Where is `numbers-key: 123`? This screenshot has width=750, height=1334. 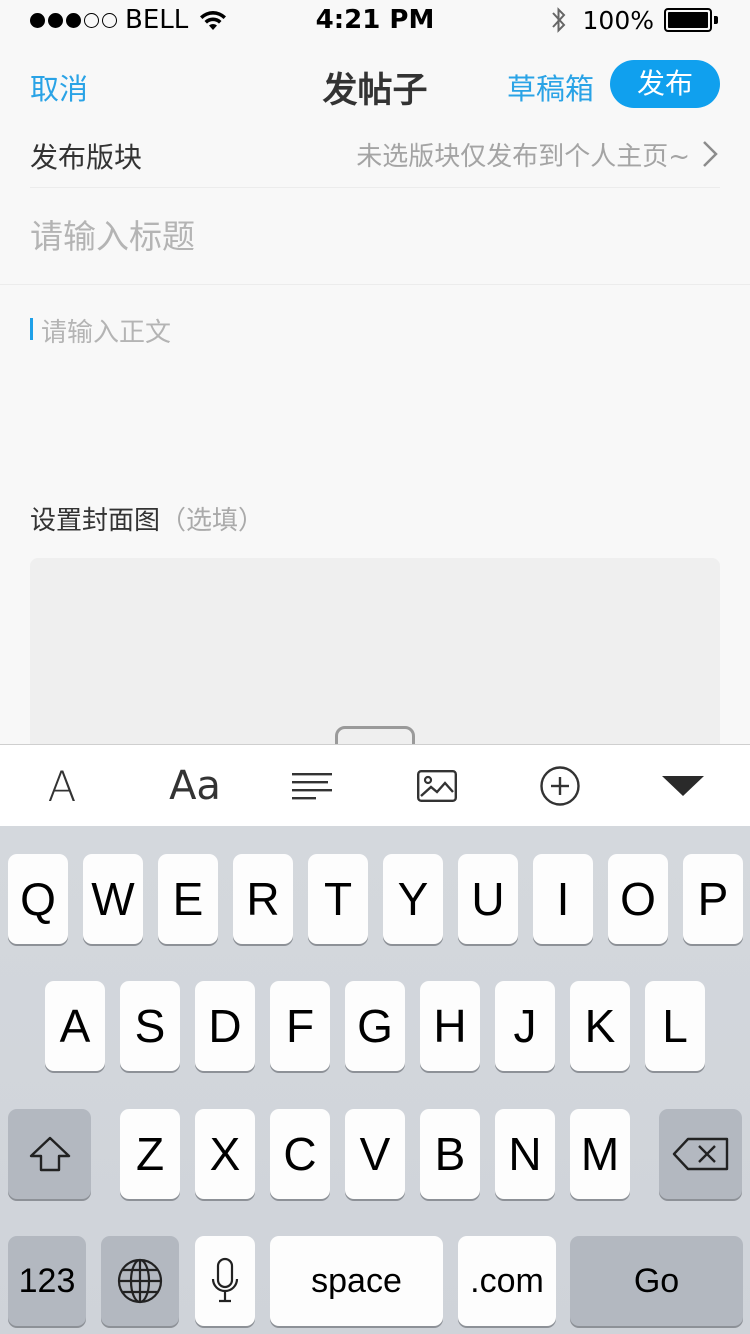 numbers-key: 123 is located at coordinates (47, 1281).